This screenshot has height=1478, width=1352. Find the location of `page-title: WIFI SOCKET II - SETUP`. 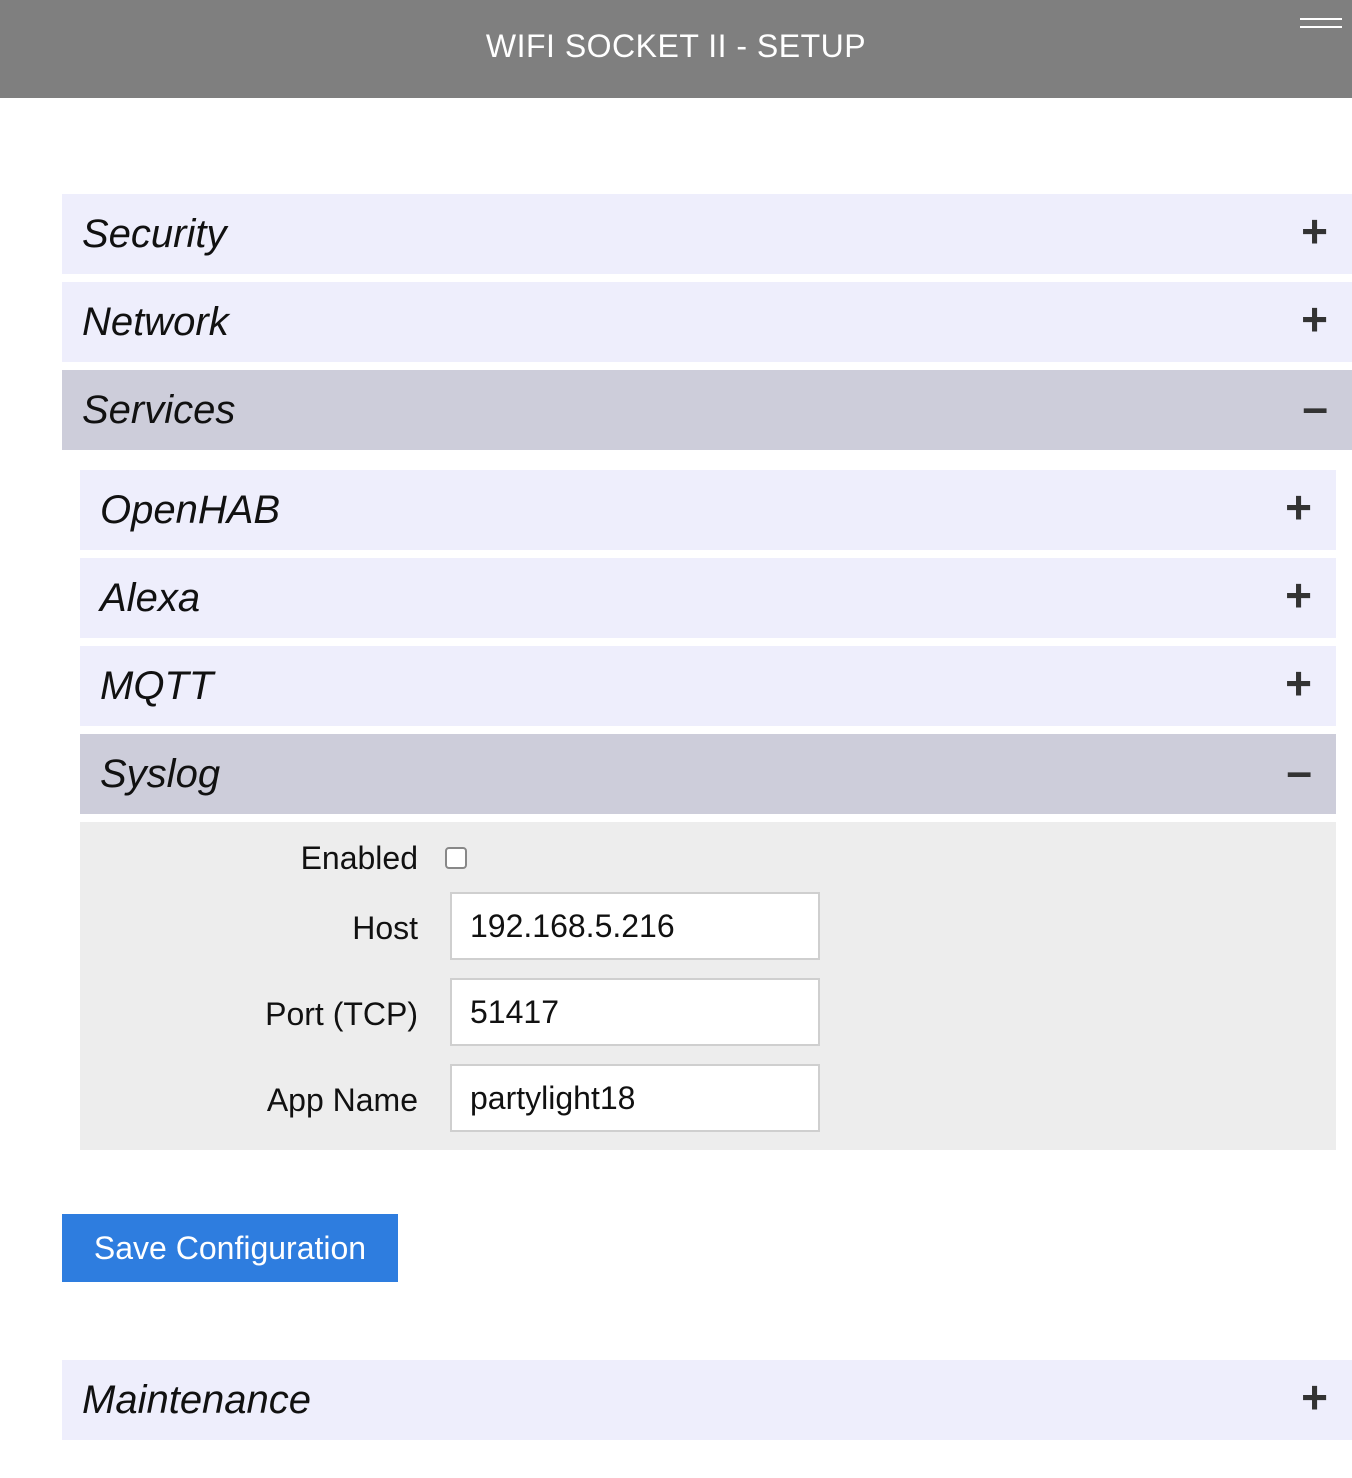

page-title: WIFI SOCKET II - SETUP is located at coordinates (676, 46).